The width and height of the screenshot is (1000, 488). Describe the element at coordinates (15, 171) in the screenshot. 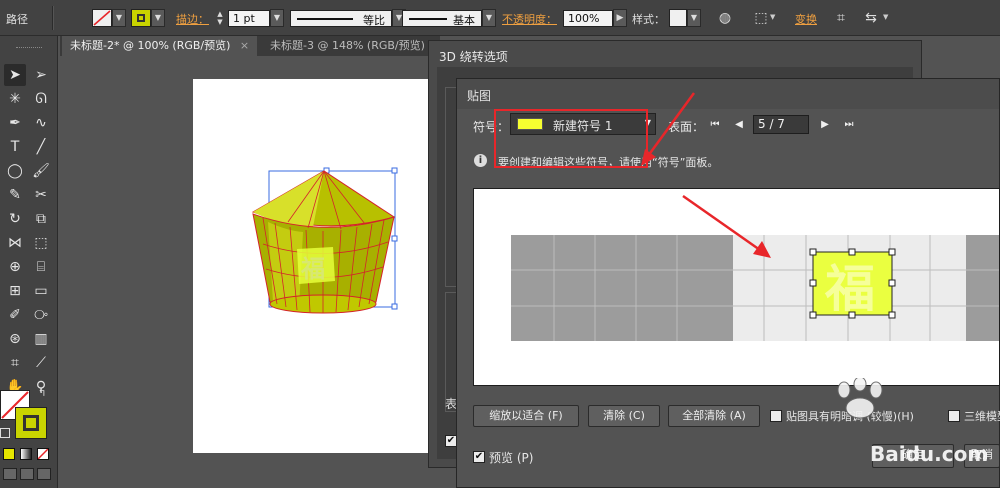

I see `ellipse-tool-icon: ◯` at that location.